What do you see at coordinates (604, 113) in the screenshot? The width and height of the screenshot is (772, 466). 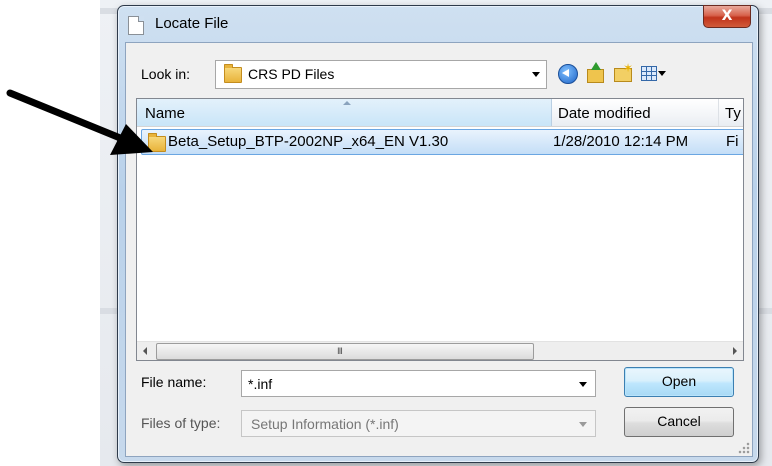 I see `column-header-label: Date modified` at bounding box center [604, 113].